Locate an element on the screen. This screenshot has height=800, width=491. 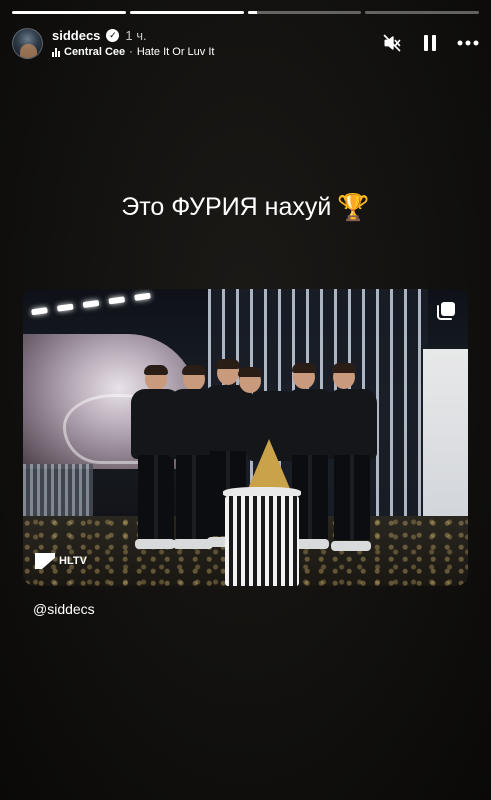
user-row: siddecs ✓ 1 ч. is located at coordinates (133, 35).